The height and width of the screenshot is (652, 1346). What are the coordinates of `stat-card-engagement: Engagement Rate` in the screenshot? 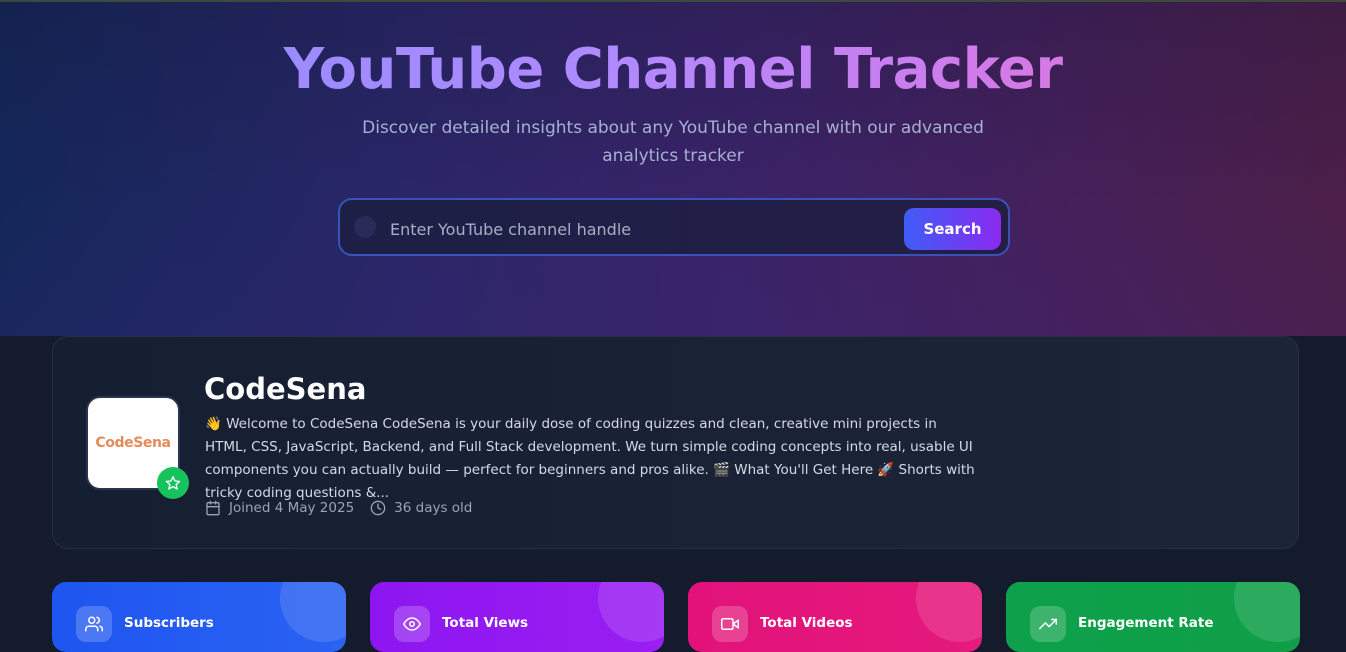 It's located at (1153, 617).